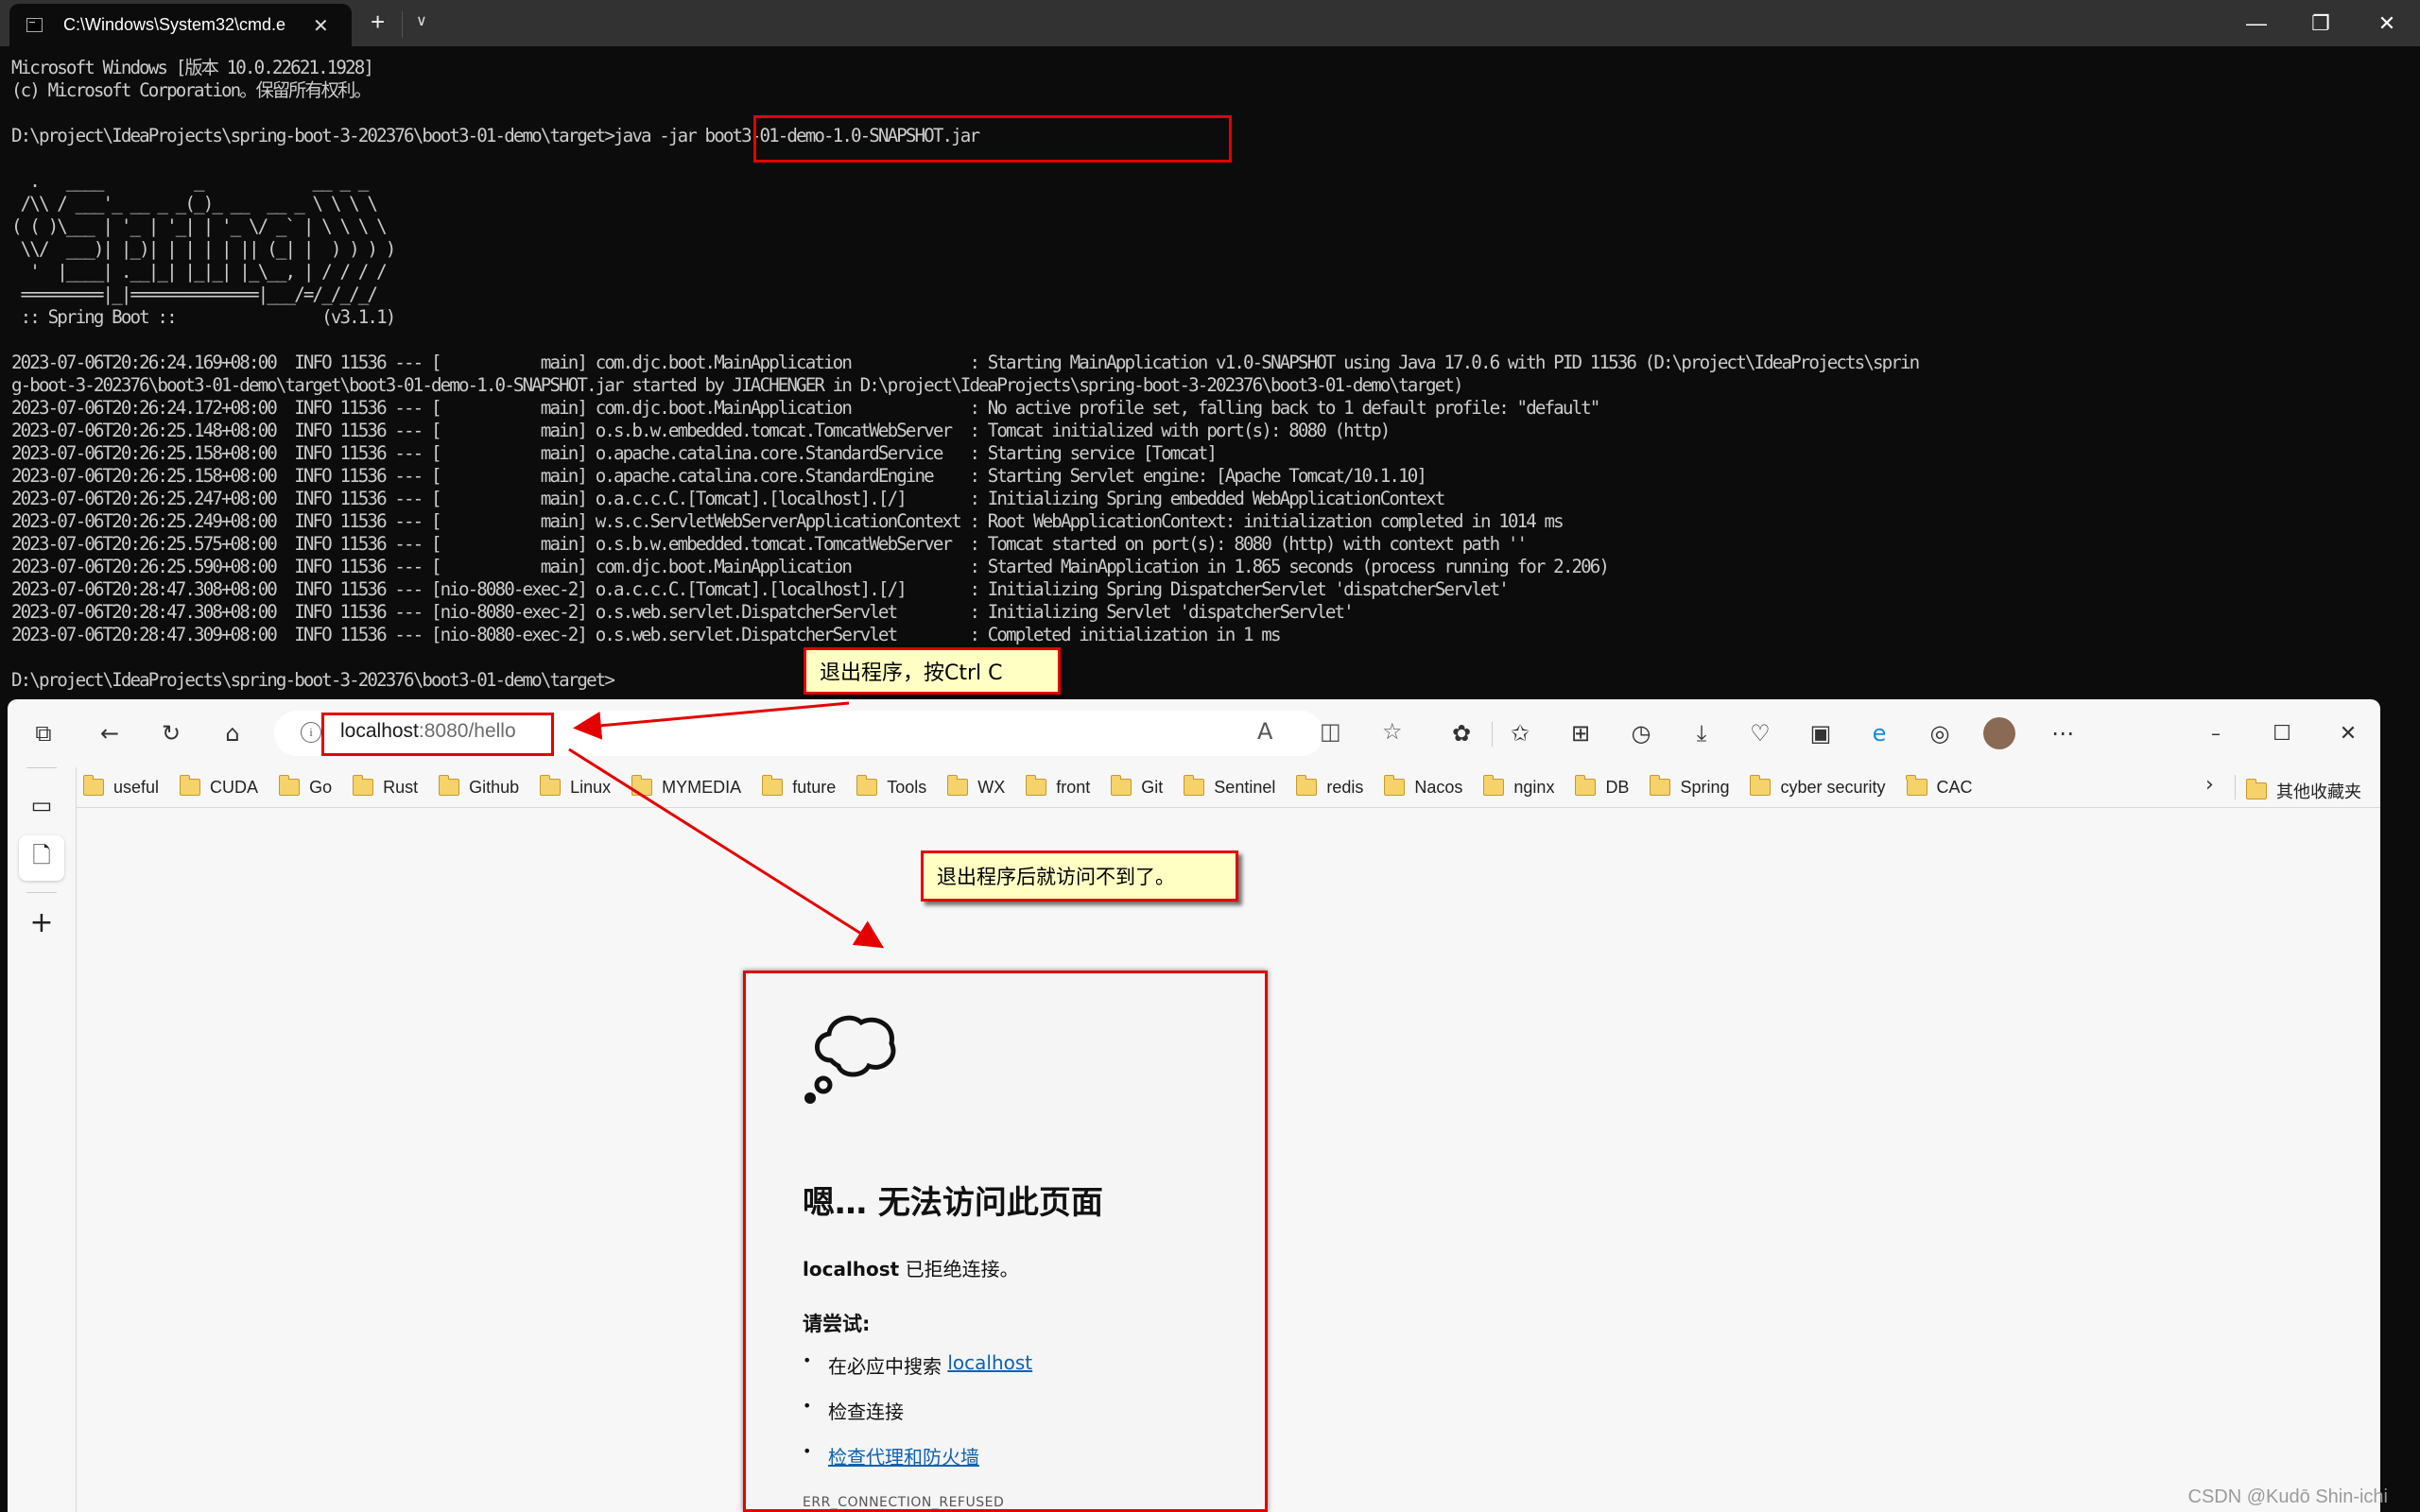 The image size is (2420, 1512). Describe the element at coordinates (2321, 23) in the screenshot. I see `terminal-maximize-button: ❐` at that location.